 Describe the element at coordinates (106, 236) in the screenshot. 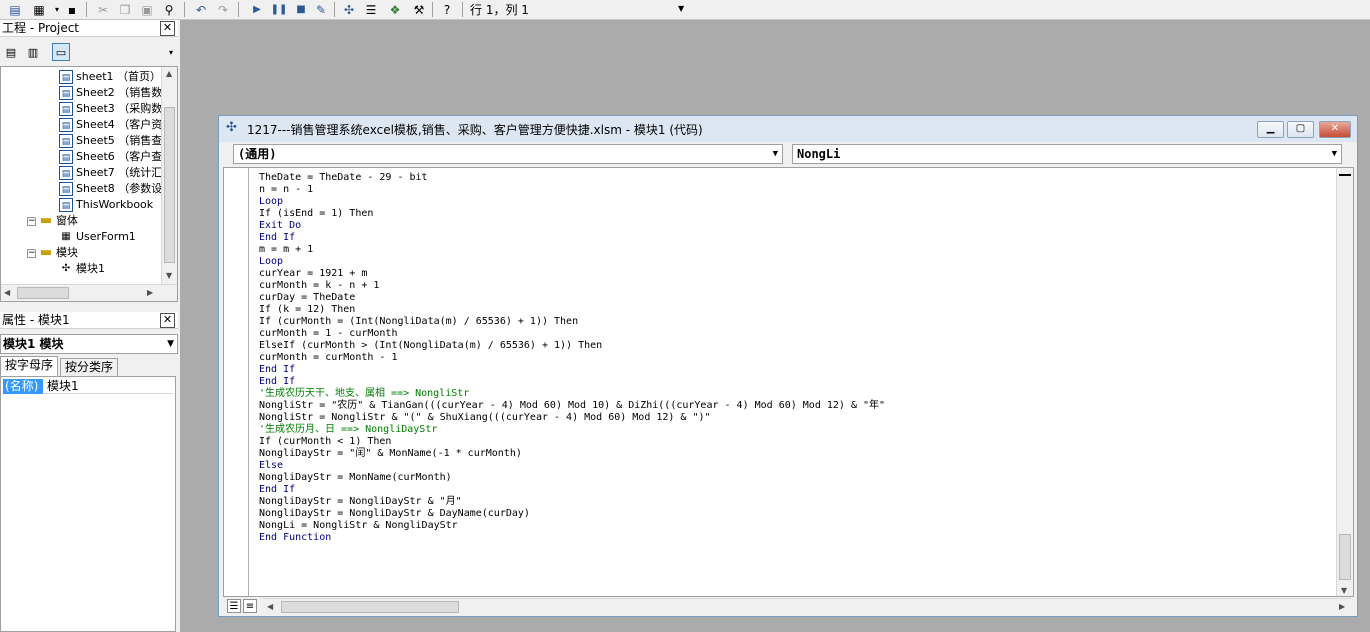

I see `tree-item-label: UserForm1` at that location.